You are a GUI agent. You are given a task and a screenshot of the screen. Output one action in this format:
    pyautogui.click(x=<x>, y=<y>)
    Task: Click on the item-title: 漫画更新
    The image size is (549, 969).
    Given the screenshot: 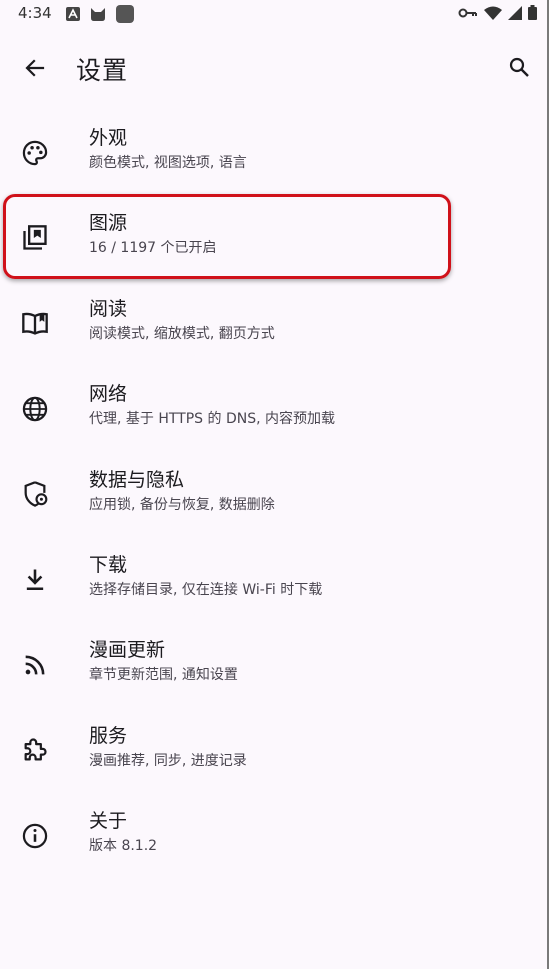 What is the action you would take?
    pyautogui.click(x=127, y=650)
    